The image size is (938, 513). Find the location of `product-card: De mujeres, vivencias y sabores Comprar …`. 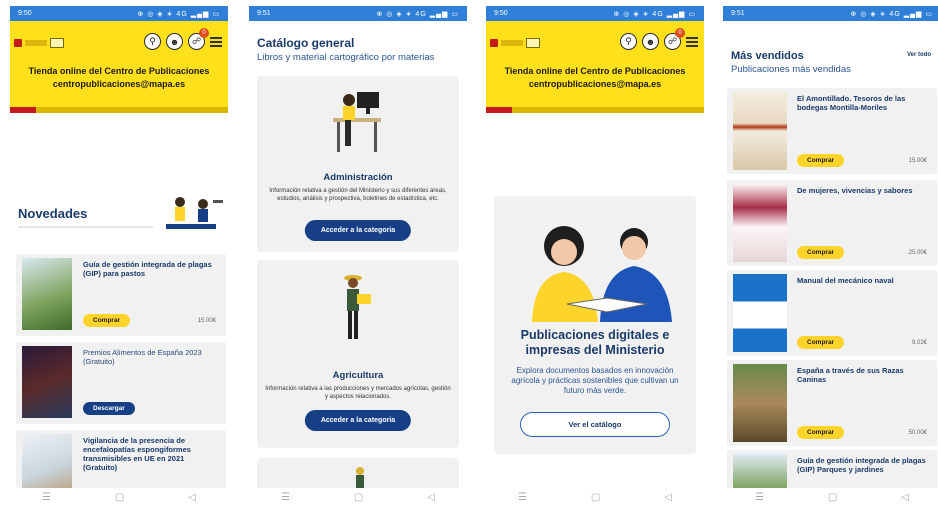

product-card: De mujeres, vivencias y sabores Comprar … is located at coordinates (832, 223).